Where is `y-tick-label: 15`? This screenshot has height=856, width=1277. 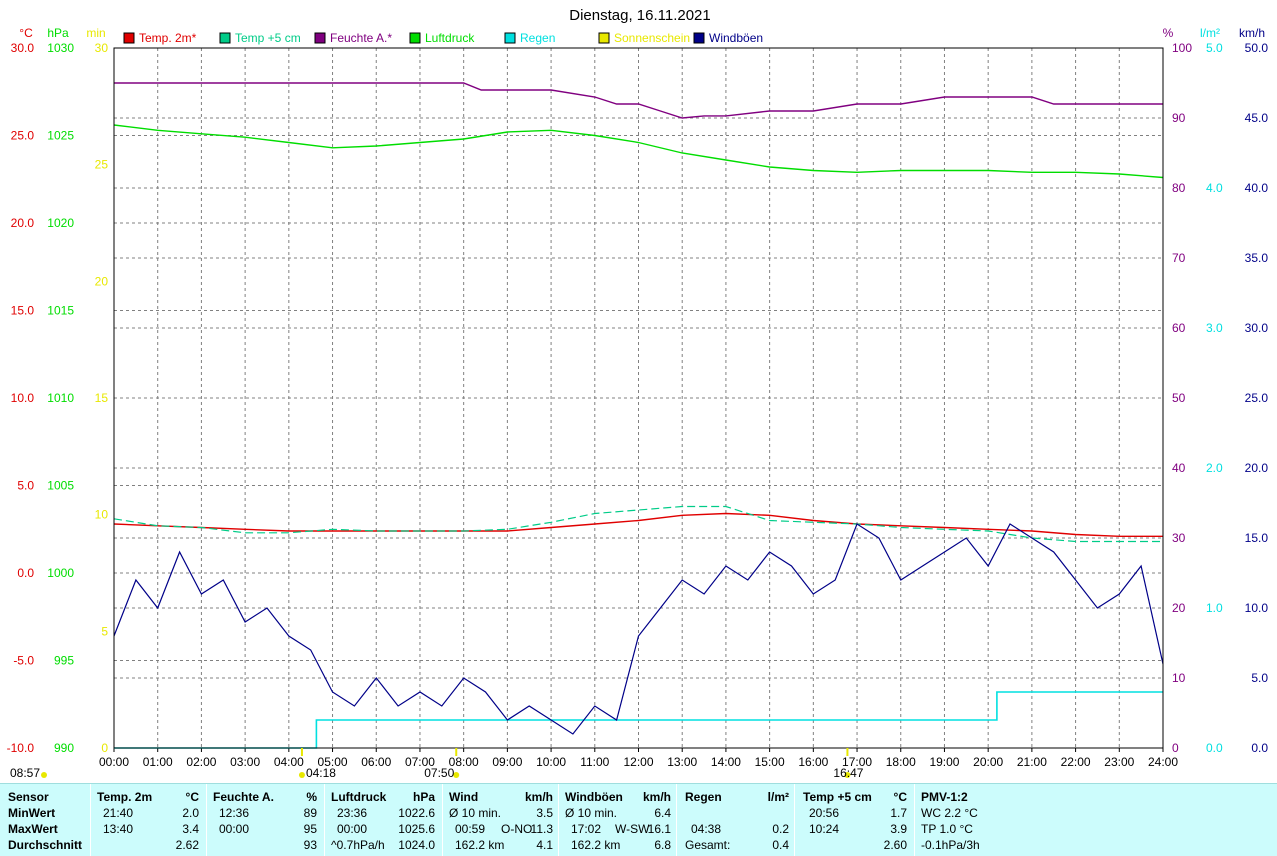 y-tick-label: 15 is located at coordinates (102, 398).